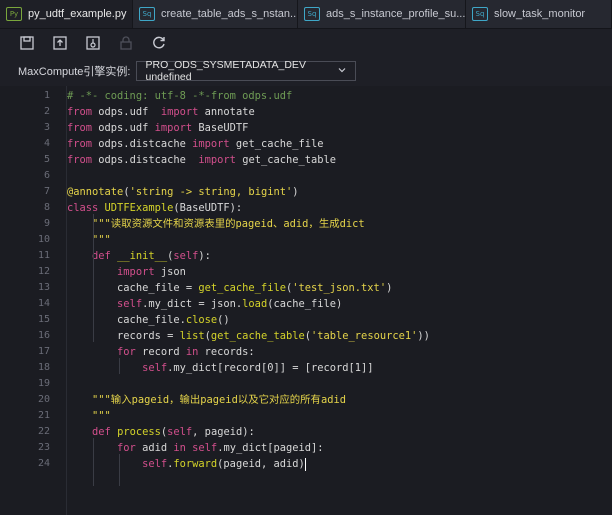  I want to click on upload-icon, so click(59, 42).